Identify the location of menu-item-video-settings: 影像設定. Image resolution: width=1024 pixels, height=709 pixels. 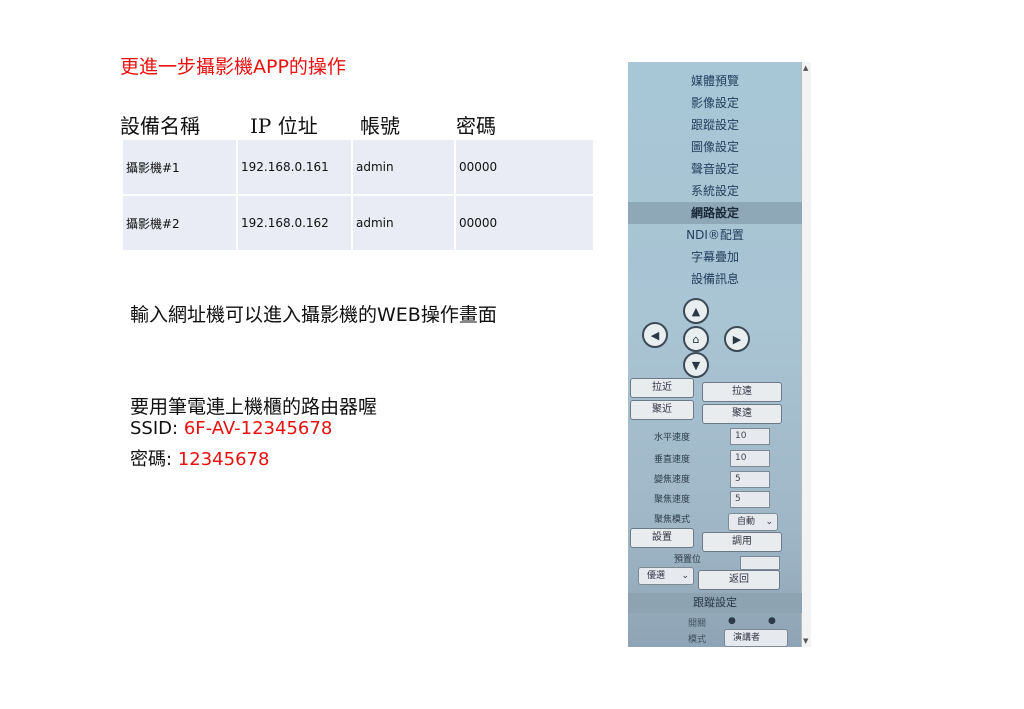
(715, 103).